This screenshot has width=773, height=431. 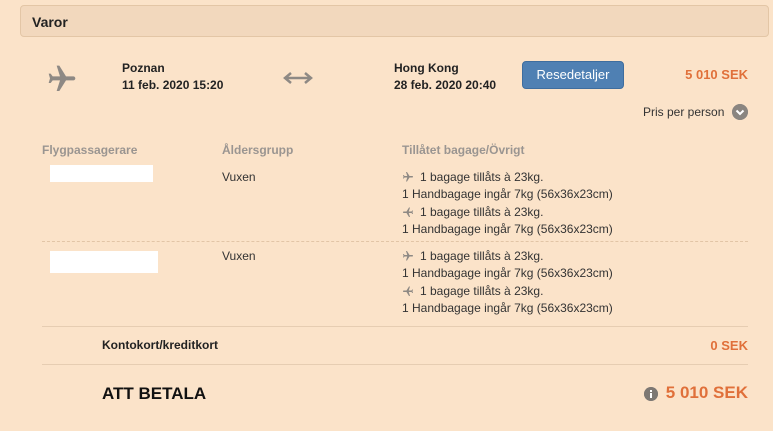 What do you see at coordinates (651, 394) in the screenshot?
I see `info-icon` at bounding box center [651, 394].